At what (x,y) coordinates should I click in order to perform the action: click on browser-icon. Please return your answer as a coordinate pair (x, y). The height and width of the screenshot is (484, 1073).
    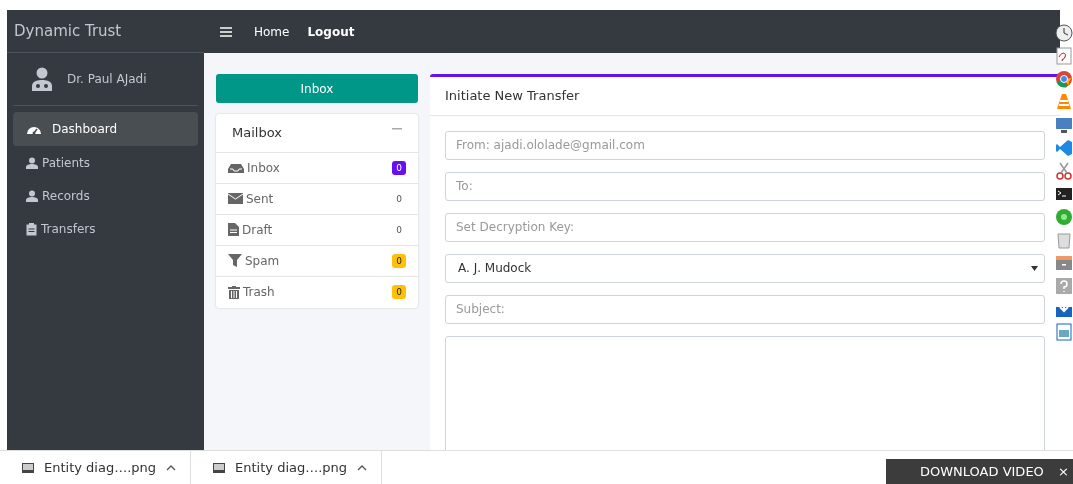
    Looking at the image, I should click on (1064, 79).